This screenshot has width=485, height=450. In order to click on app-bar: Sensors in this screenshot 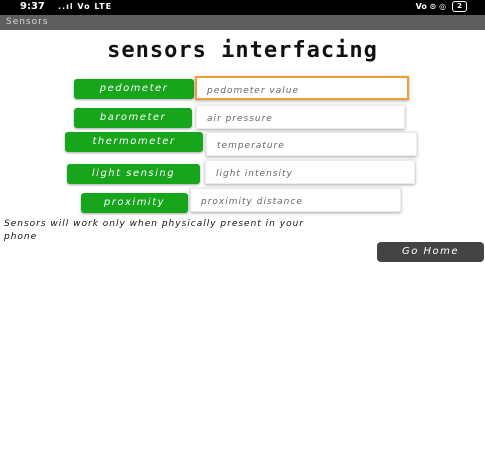, I will do `click(242, 22)`.